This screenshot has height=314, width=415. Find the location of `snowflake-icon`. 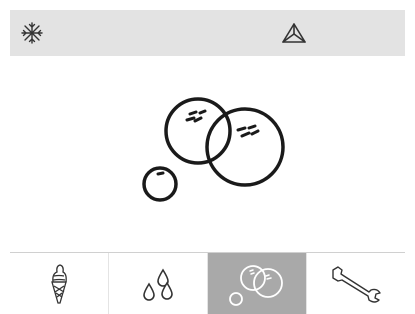

snowflake-icon is located at coordinates (32, 33).